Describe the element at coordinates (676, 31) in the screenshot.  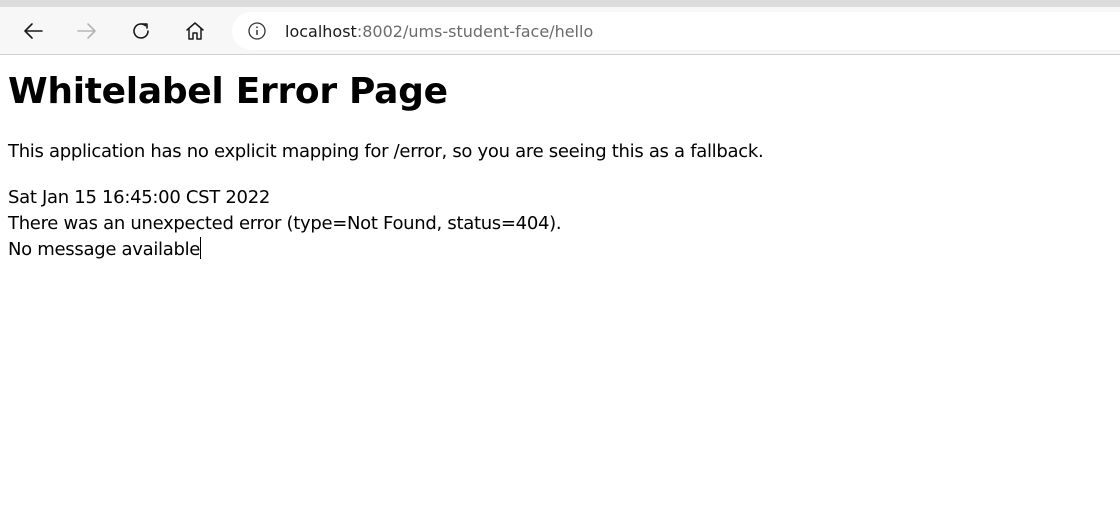
I see `address-bar: localhost:8002/ums-student-face/hello` at that location.